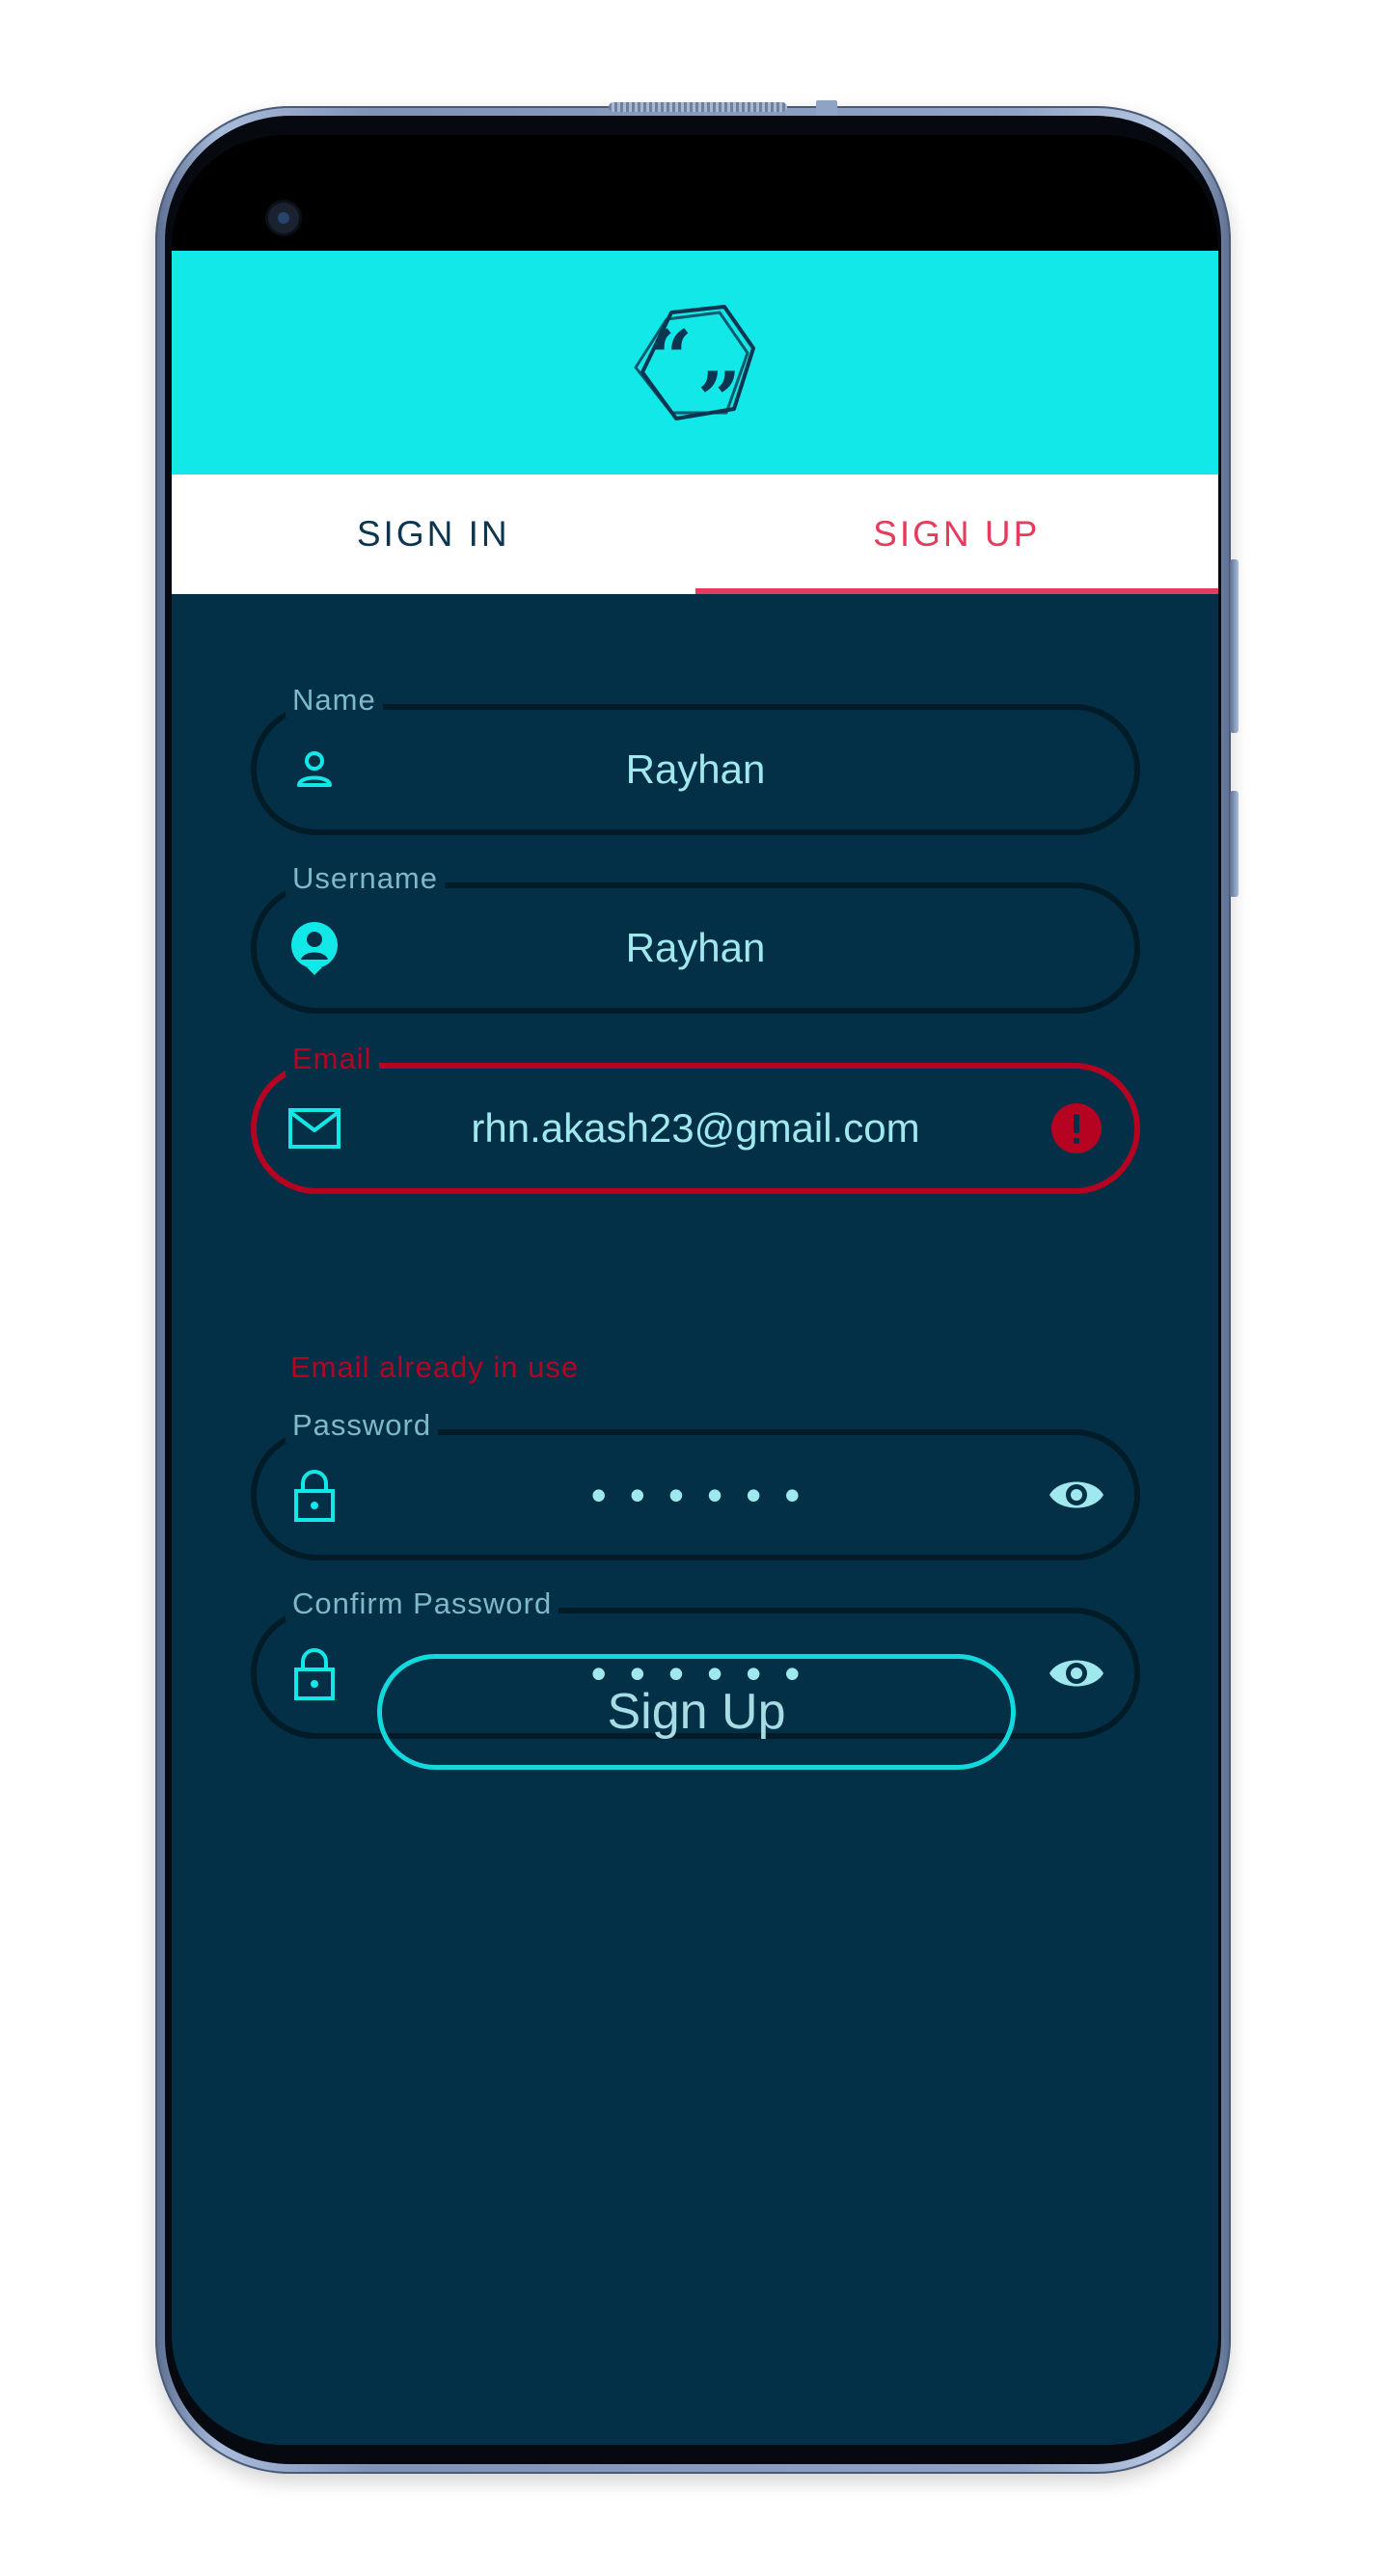 The width and height of the screenshot is (1389, 2576). I want to click on person-icon, so click(314, 770).